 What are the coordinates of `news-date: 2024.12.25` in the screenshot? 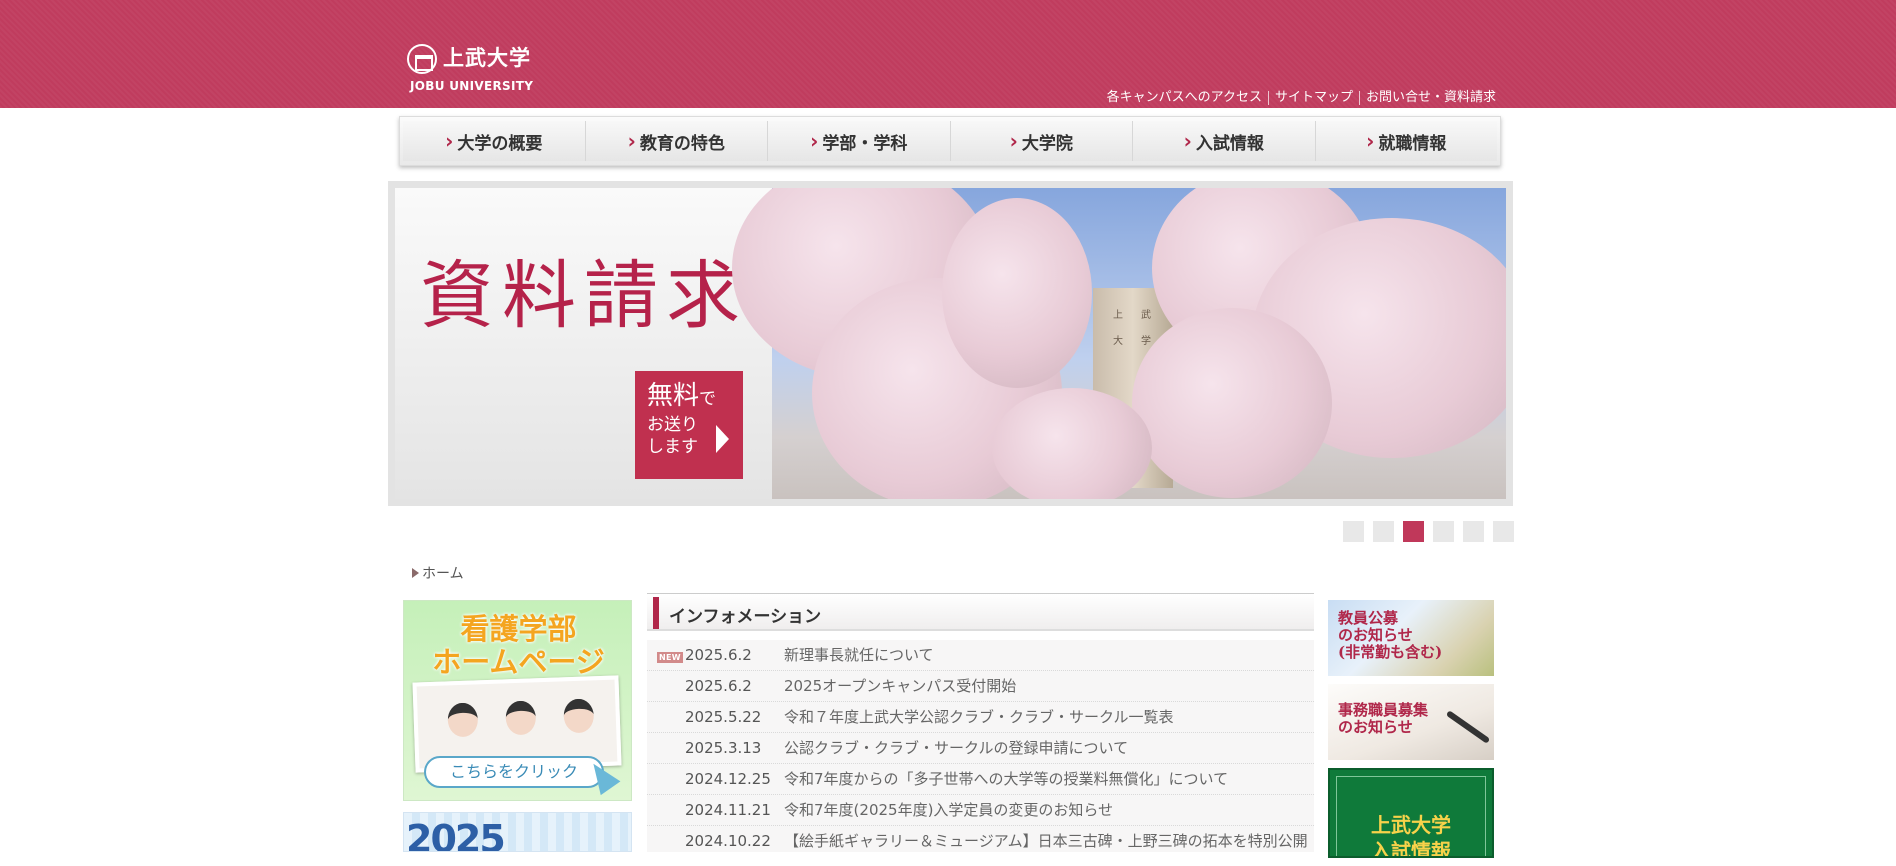 It's located at (728, 779).